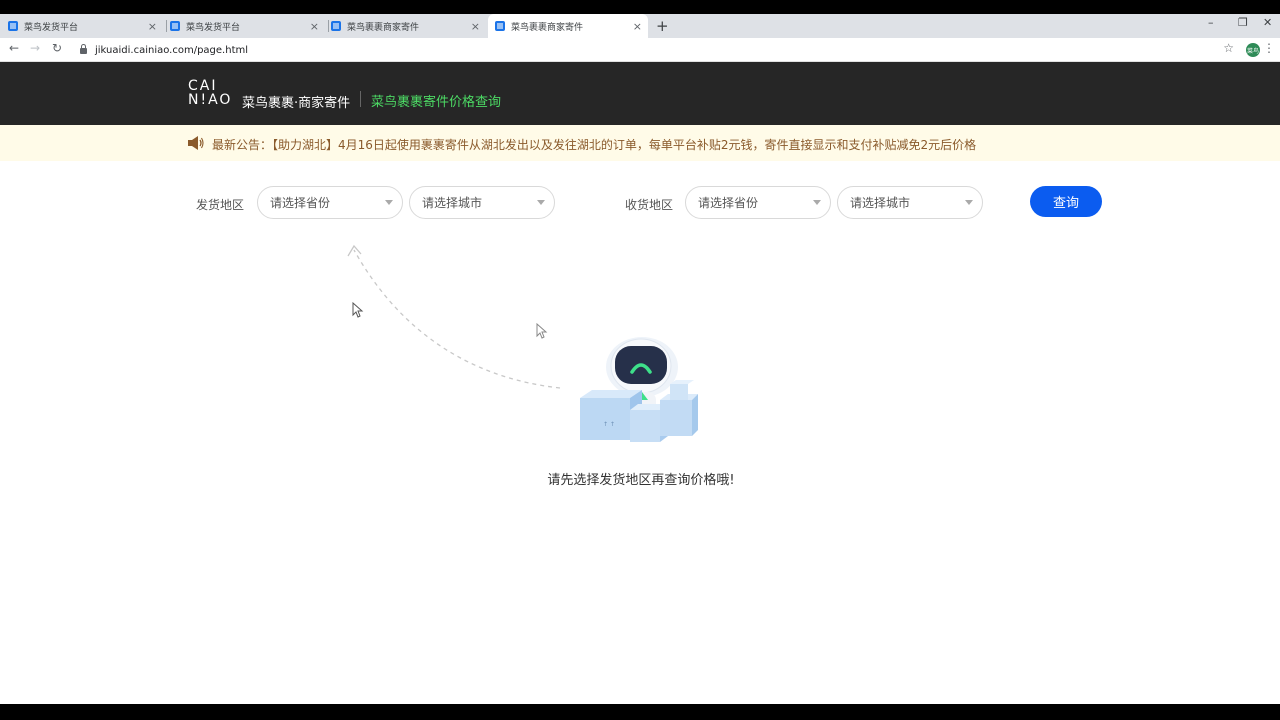 The width and height of the screenshot is (1280, 720). What do you see at coordinates (1211, 22) in the screenshot?
I see `minimize-icon: –` at bounding box center [1211, 22].